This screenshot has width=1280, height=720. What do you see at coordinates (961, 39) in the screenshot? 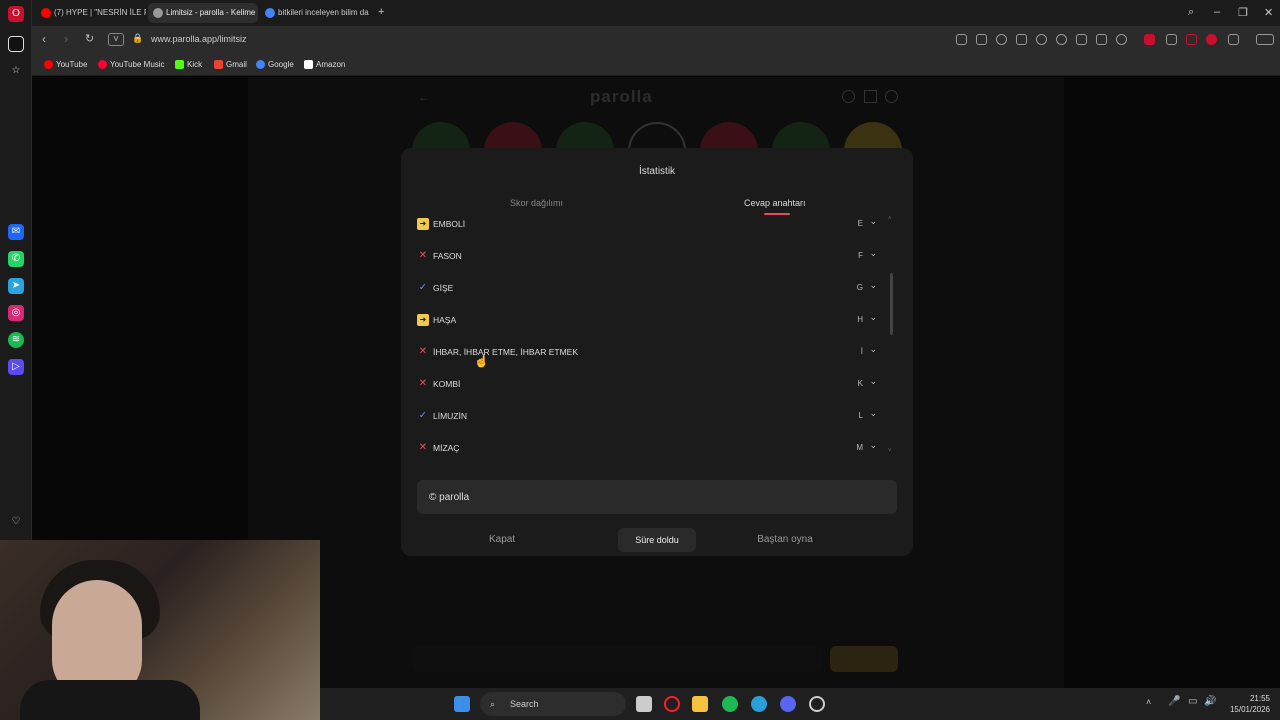
I see `edit-icon` at bounding box center [961, 39].